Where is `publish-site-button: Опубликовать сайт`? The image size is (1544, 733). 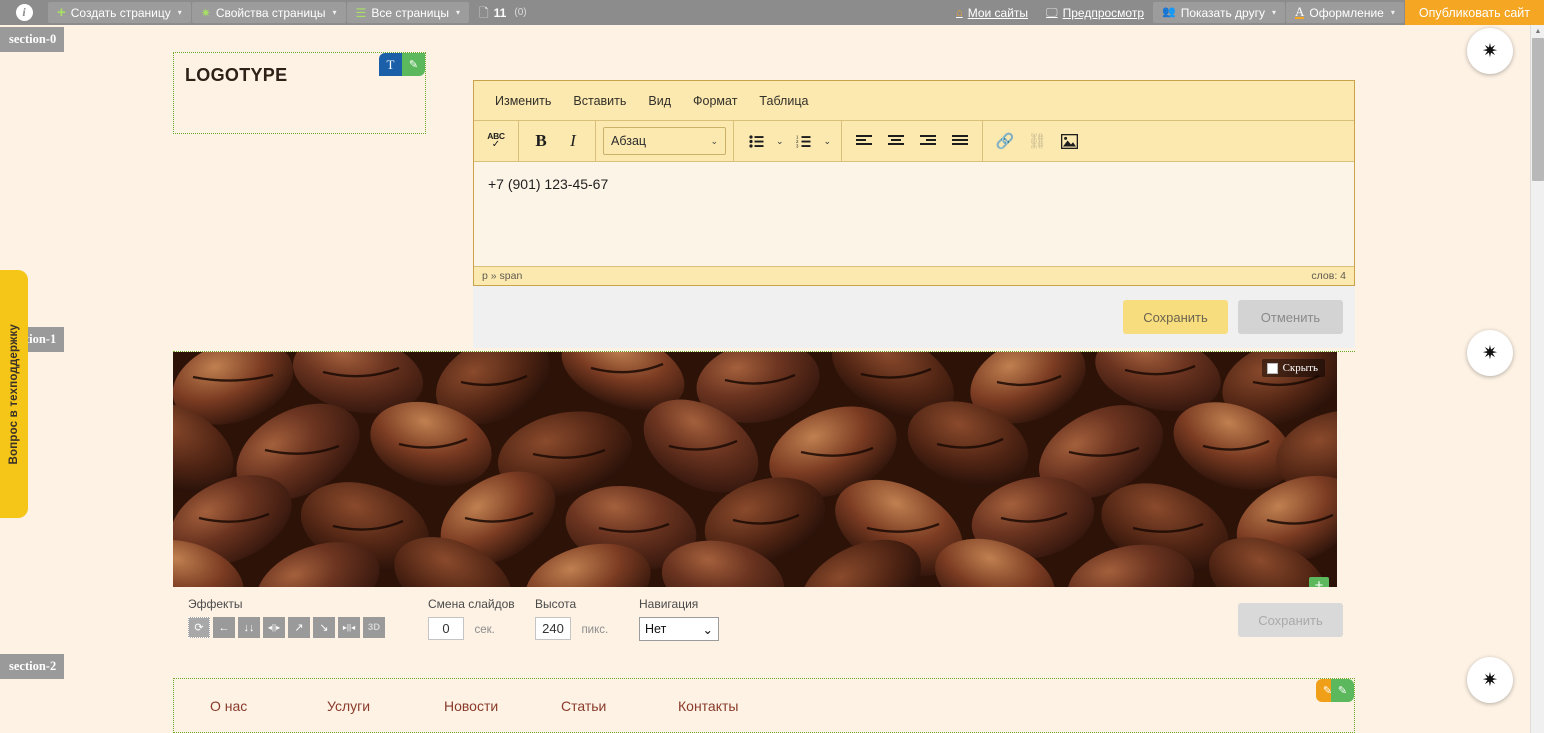 publish-site-button: Опубликовать сайт is located at coordinates (1474, 12).